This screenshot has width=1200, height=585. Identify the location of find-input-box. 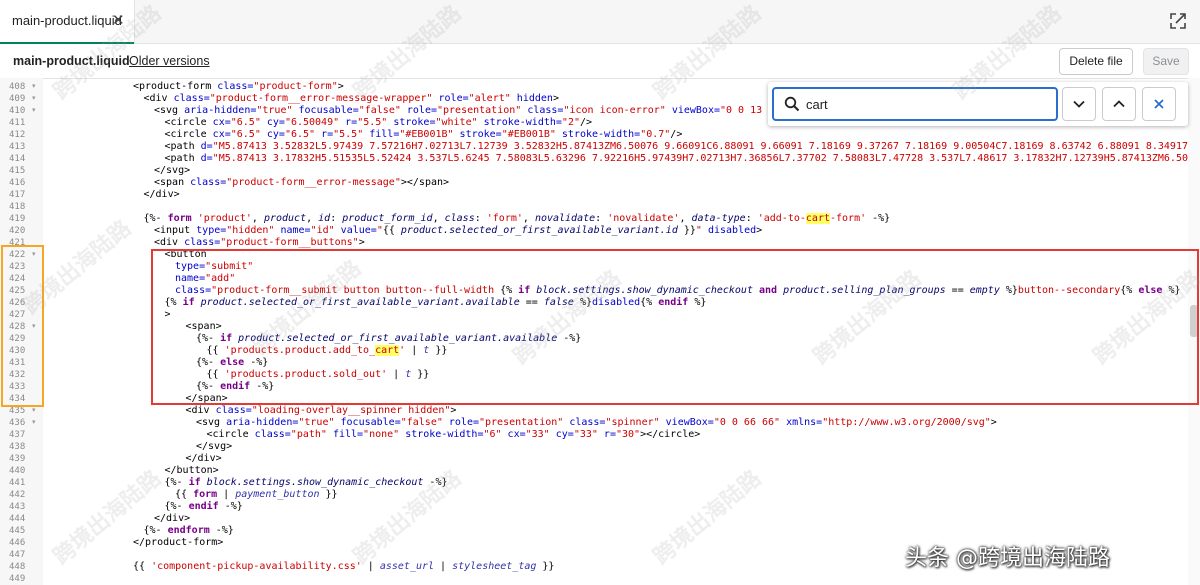
(915, 104).